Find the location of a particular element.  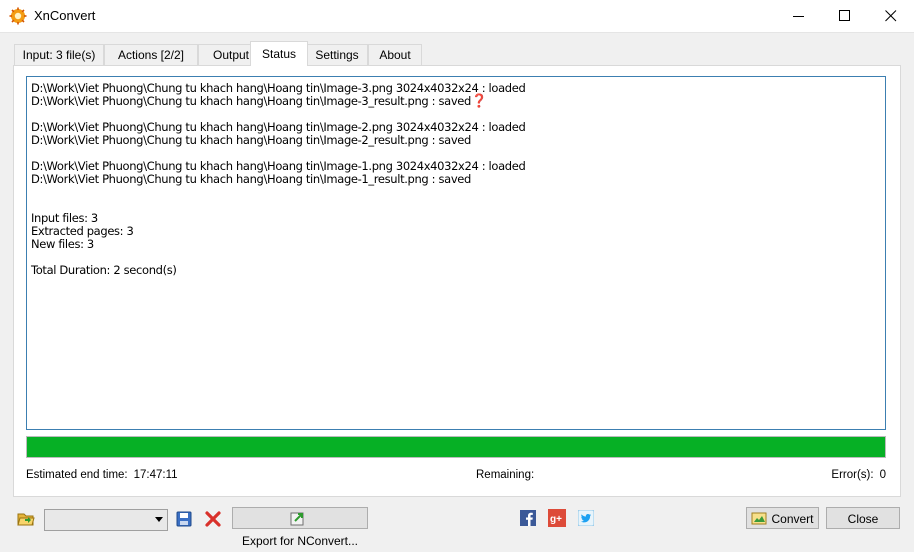

status-row: Estimated end time: 17:47:11 Remaining is located at coordinates (456, 477).